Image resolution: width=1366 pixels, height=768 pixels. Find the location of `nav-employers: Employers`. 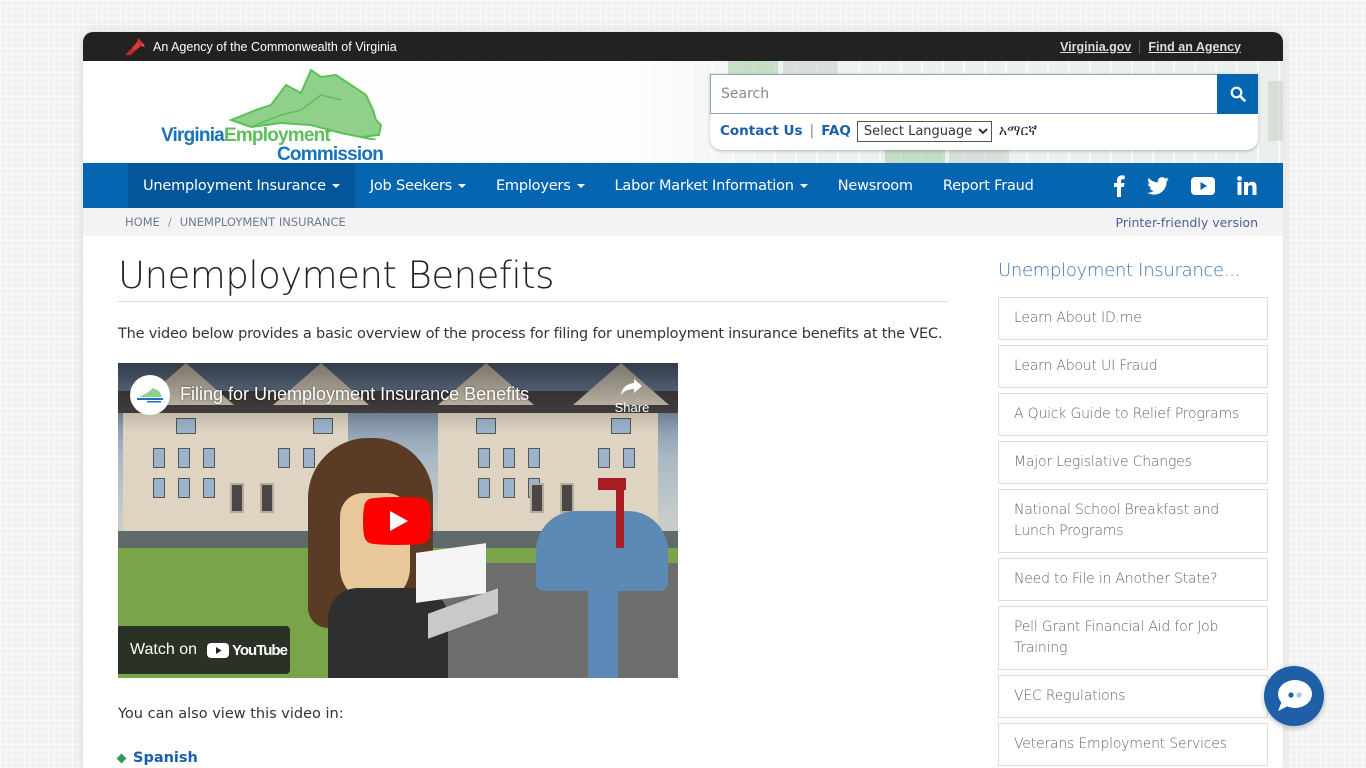

nav-employers: Employers is located at coordinates (540, 185).